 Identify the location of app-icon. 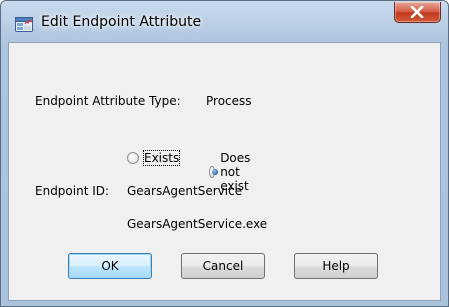
(24, 23).